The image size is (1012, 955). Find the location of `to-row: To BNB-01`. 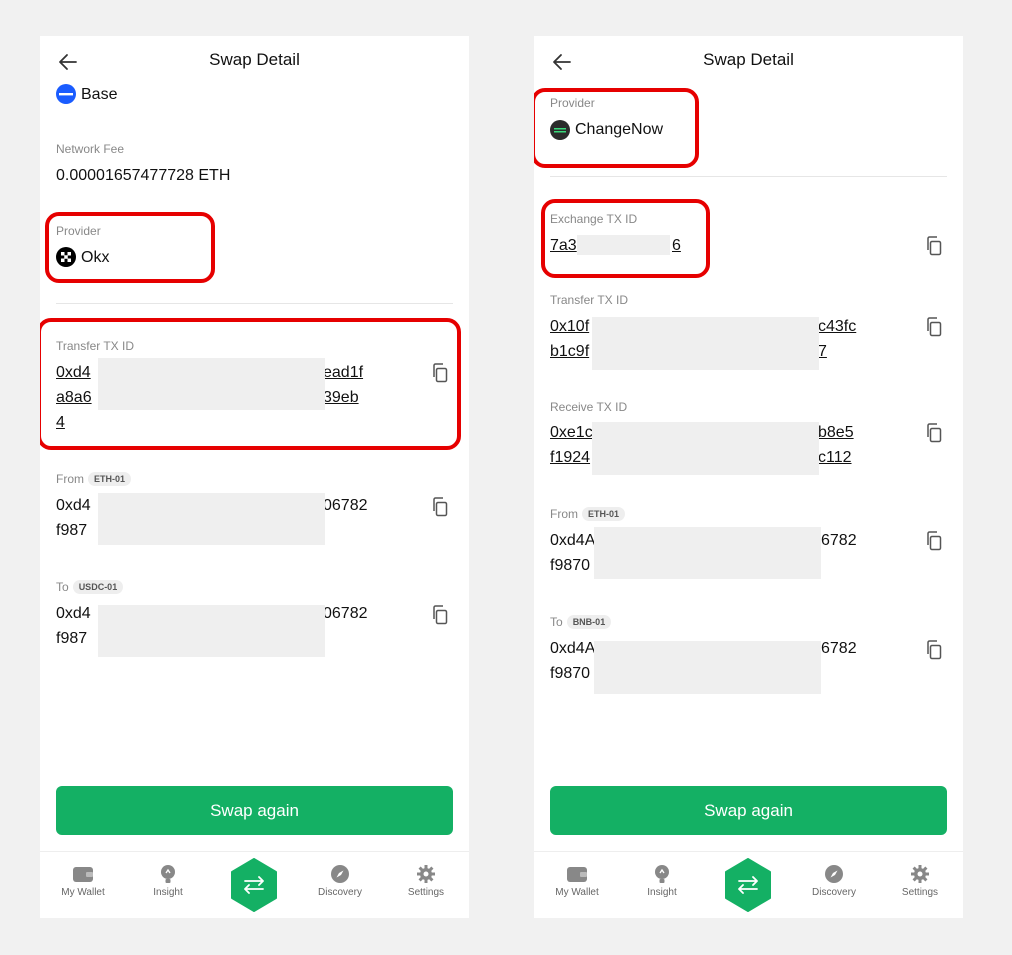

to-row: To BNB-01 is located at coordinates (581, 622).